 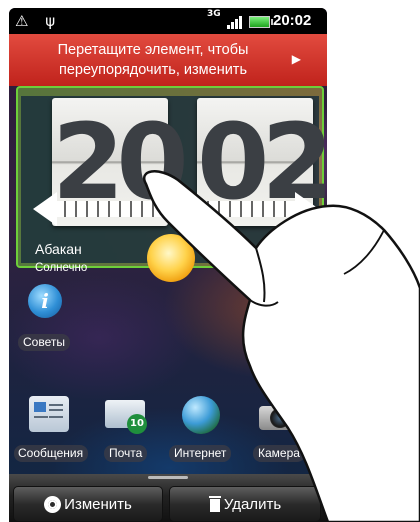 I want to click on signal-icon, so click(x=236, y=22).